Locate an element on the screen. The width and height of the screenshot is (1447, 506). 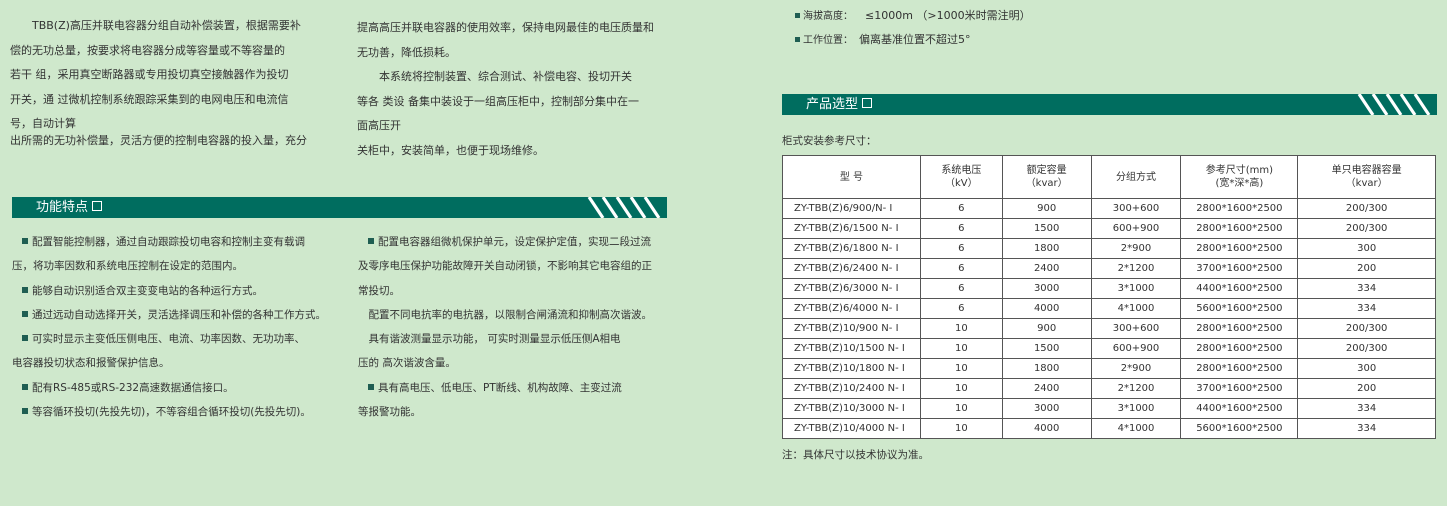
cell-grouping: 300+600 is located at coordinates (1136, 208).